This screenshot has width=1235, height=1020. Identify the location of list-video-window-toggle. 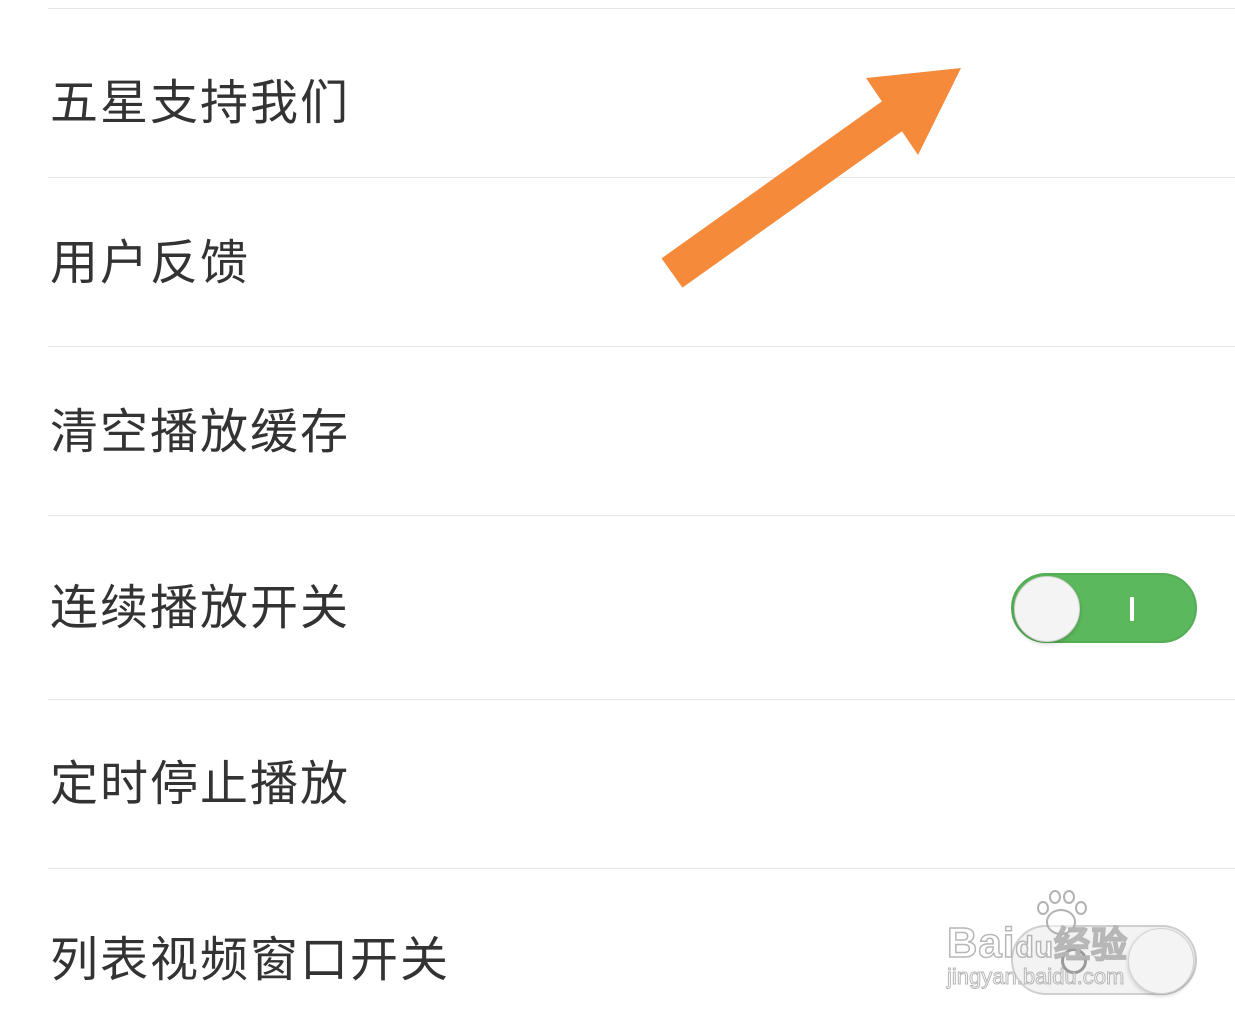
(1104, 960).